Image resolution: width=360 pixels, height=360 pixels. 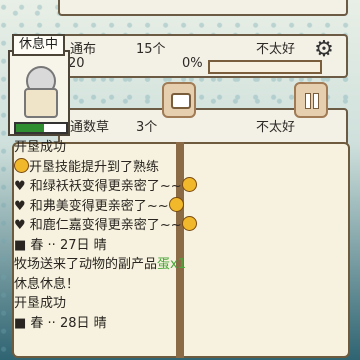 What do you see at coordinates (203, 8) in the screenshot?
I see `item-row-partial: +8 0%` at bounding box center [203, 8].